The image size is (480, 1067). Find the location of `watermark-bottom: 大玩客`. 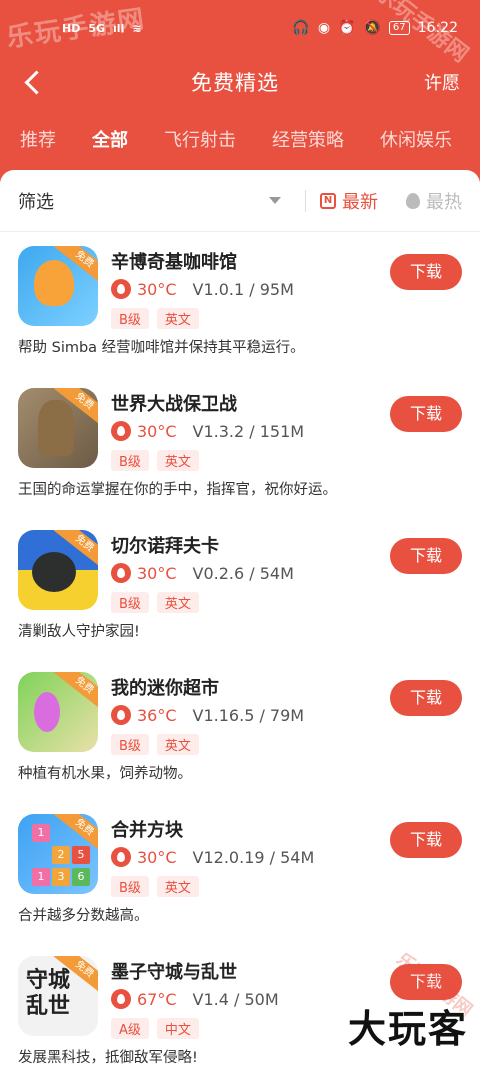

watermark-bottom: 大玩客 is located at coordinates (407, 1029).